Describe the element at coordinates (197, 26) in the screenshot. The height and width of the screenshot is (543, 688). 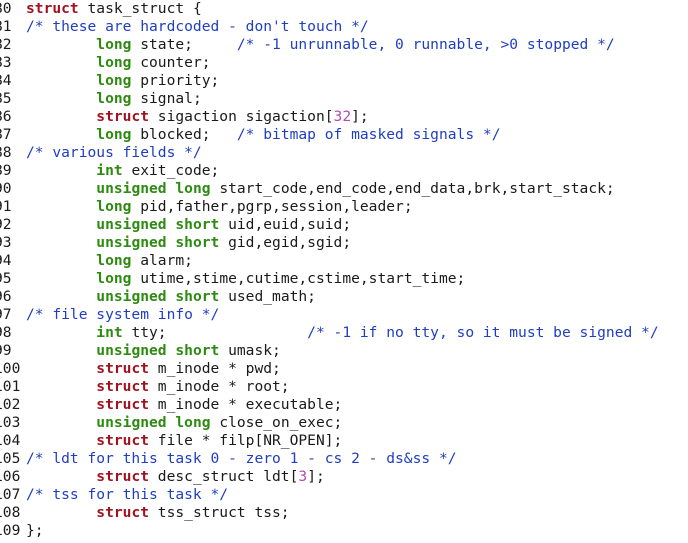
I see `code-comment: /* these are hardcoded - don't touch */` at that location.